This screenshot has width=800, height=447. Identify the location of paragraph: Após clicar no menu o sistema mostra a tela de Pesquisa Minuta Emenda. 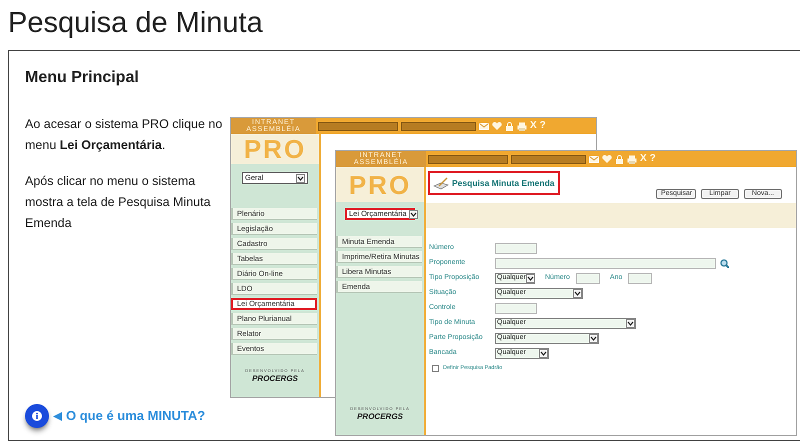
(118, 202).